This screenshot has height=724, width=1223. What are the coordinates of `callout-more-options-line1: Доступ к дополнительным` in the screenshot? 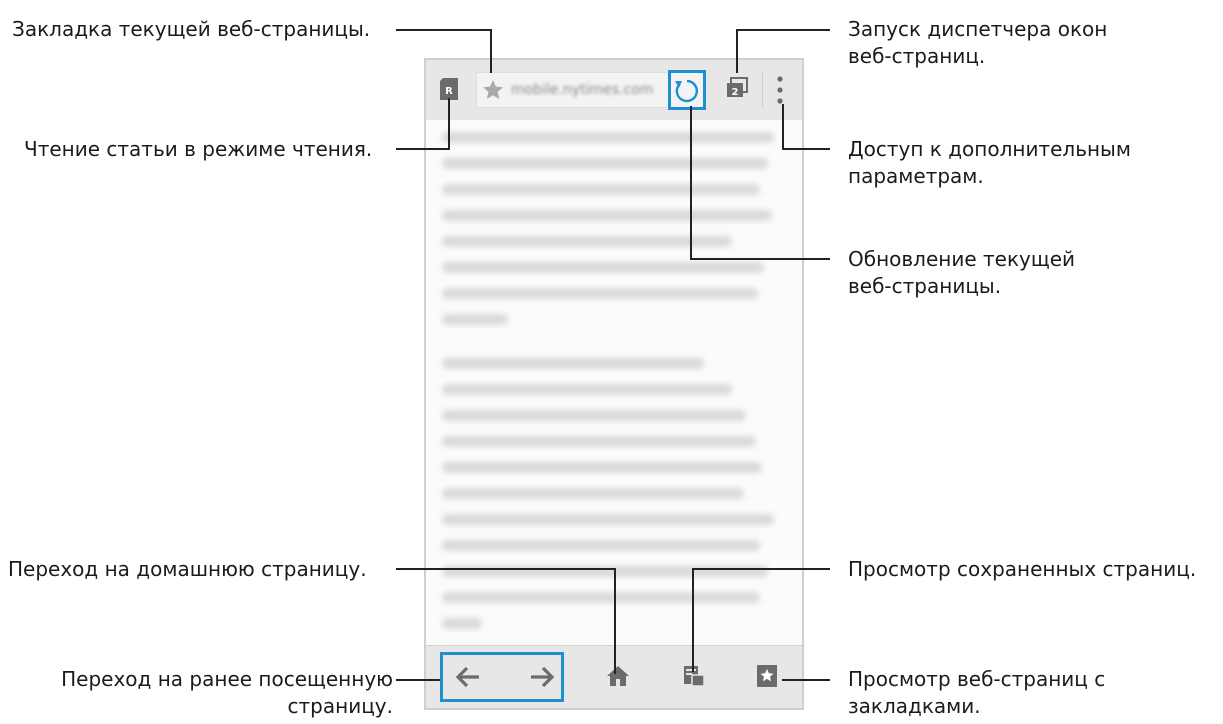 It's located at (989, 149).